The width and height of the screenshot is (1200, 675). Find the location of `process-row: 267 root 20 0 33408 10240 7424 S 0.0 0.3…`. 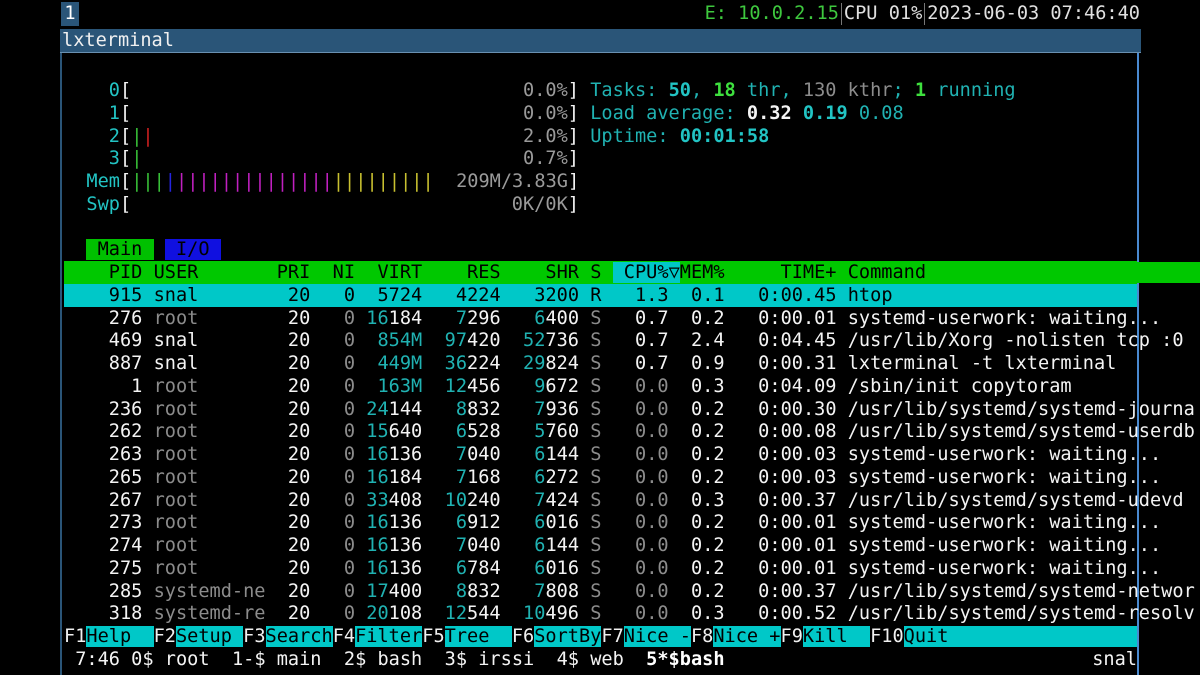

process-row: 267 root 20 0 33408 10240 7424 S 0.0 0.3… is located at coordinates (624, 500).